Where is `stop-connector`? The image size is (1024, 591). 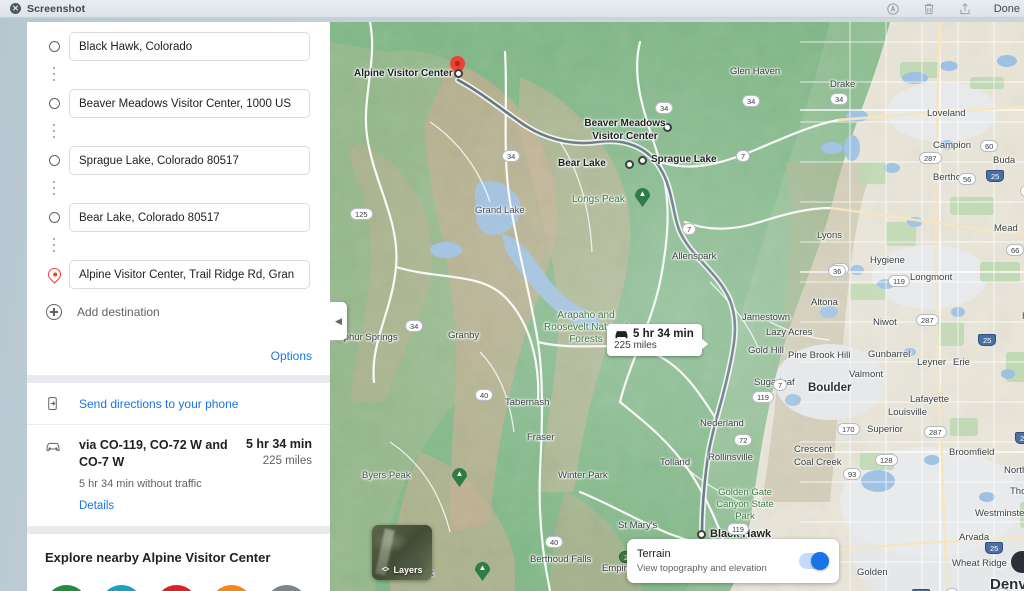
stop-connector is located at coordinates (54, 246).